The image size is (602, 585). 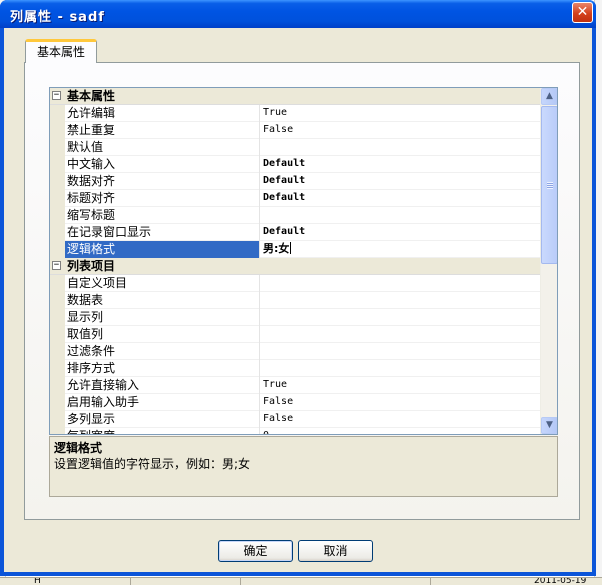 I want to click on property-row: 中文输入 Default, so click(x=295, y=164).